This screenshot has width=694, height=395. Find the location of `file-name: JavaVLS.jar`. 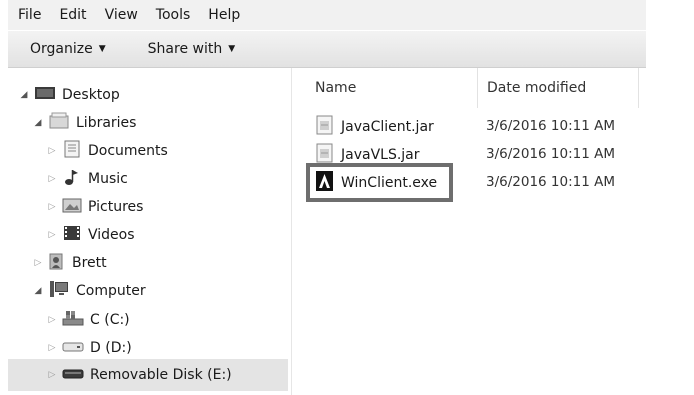

file-name: JavaVLS.jar is located at coordinates (380, 155).